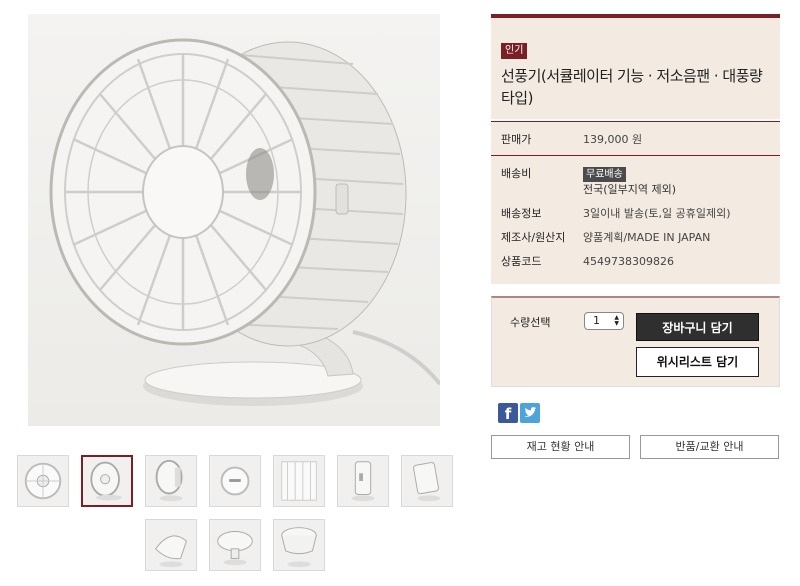  I want to click on detail-row-shipping-info: 배송정보 3일이내 발송(토,일 공휴일제외), so click(635, 214).